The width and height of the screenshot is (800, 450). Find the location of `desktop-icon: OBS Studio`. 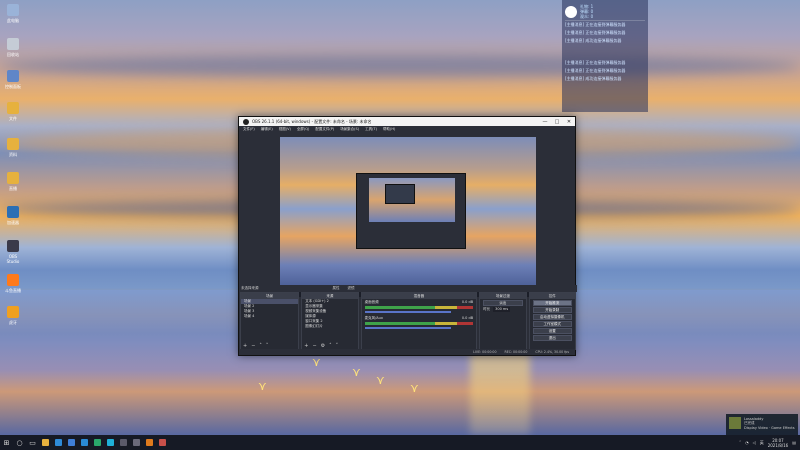

desktop-icon: OBS Studio is located at coordinates (13, 252).